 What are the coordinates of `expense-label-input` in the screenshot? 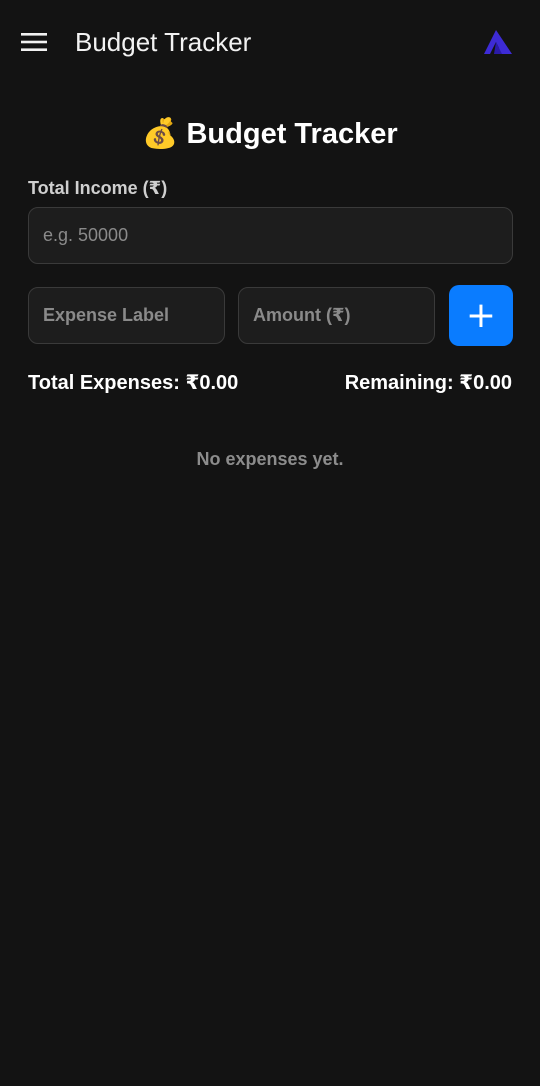 It's located at (126, 315).